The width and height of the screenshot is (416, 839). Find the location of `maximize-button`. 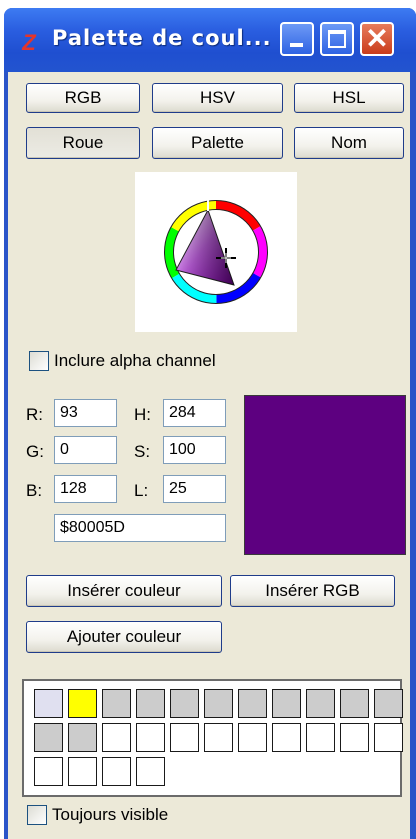

maximize-button is located at coordinates (337, 39).